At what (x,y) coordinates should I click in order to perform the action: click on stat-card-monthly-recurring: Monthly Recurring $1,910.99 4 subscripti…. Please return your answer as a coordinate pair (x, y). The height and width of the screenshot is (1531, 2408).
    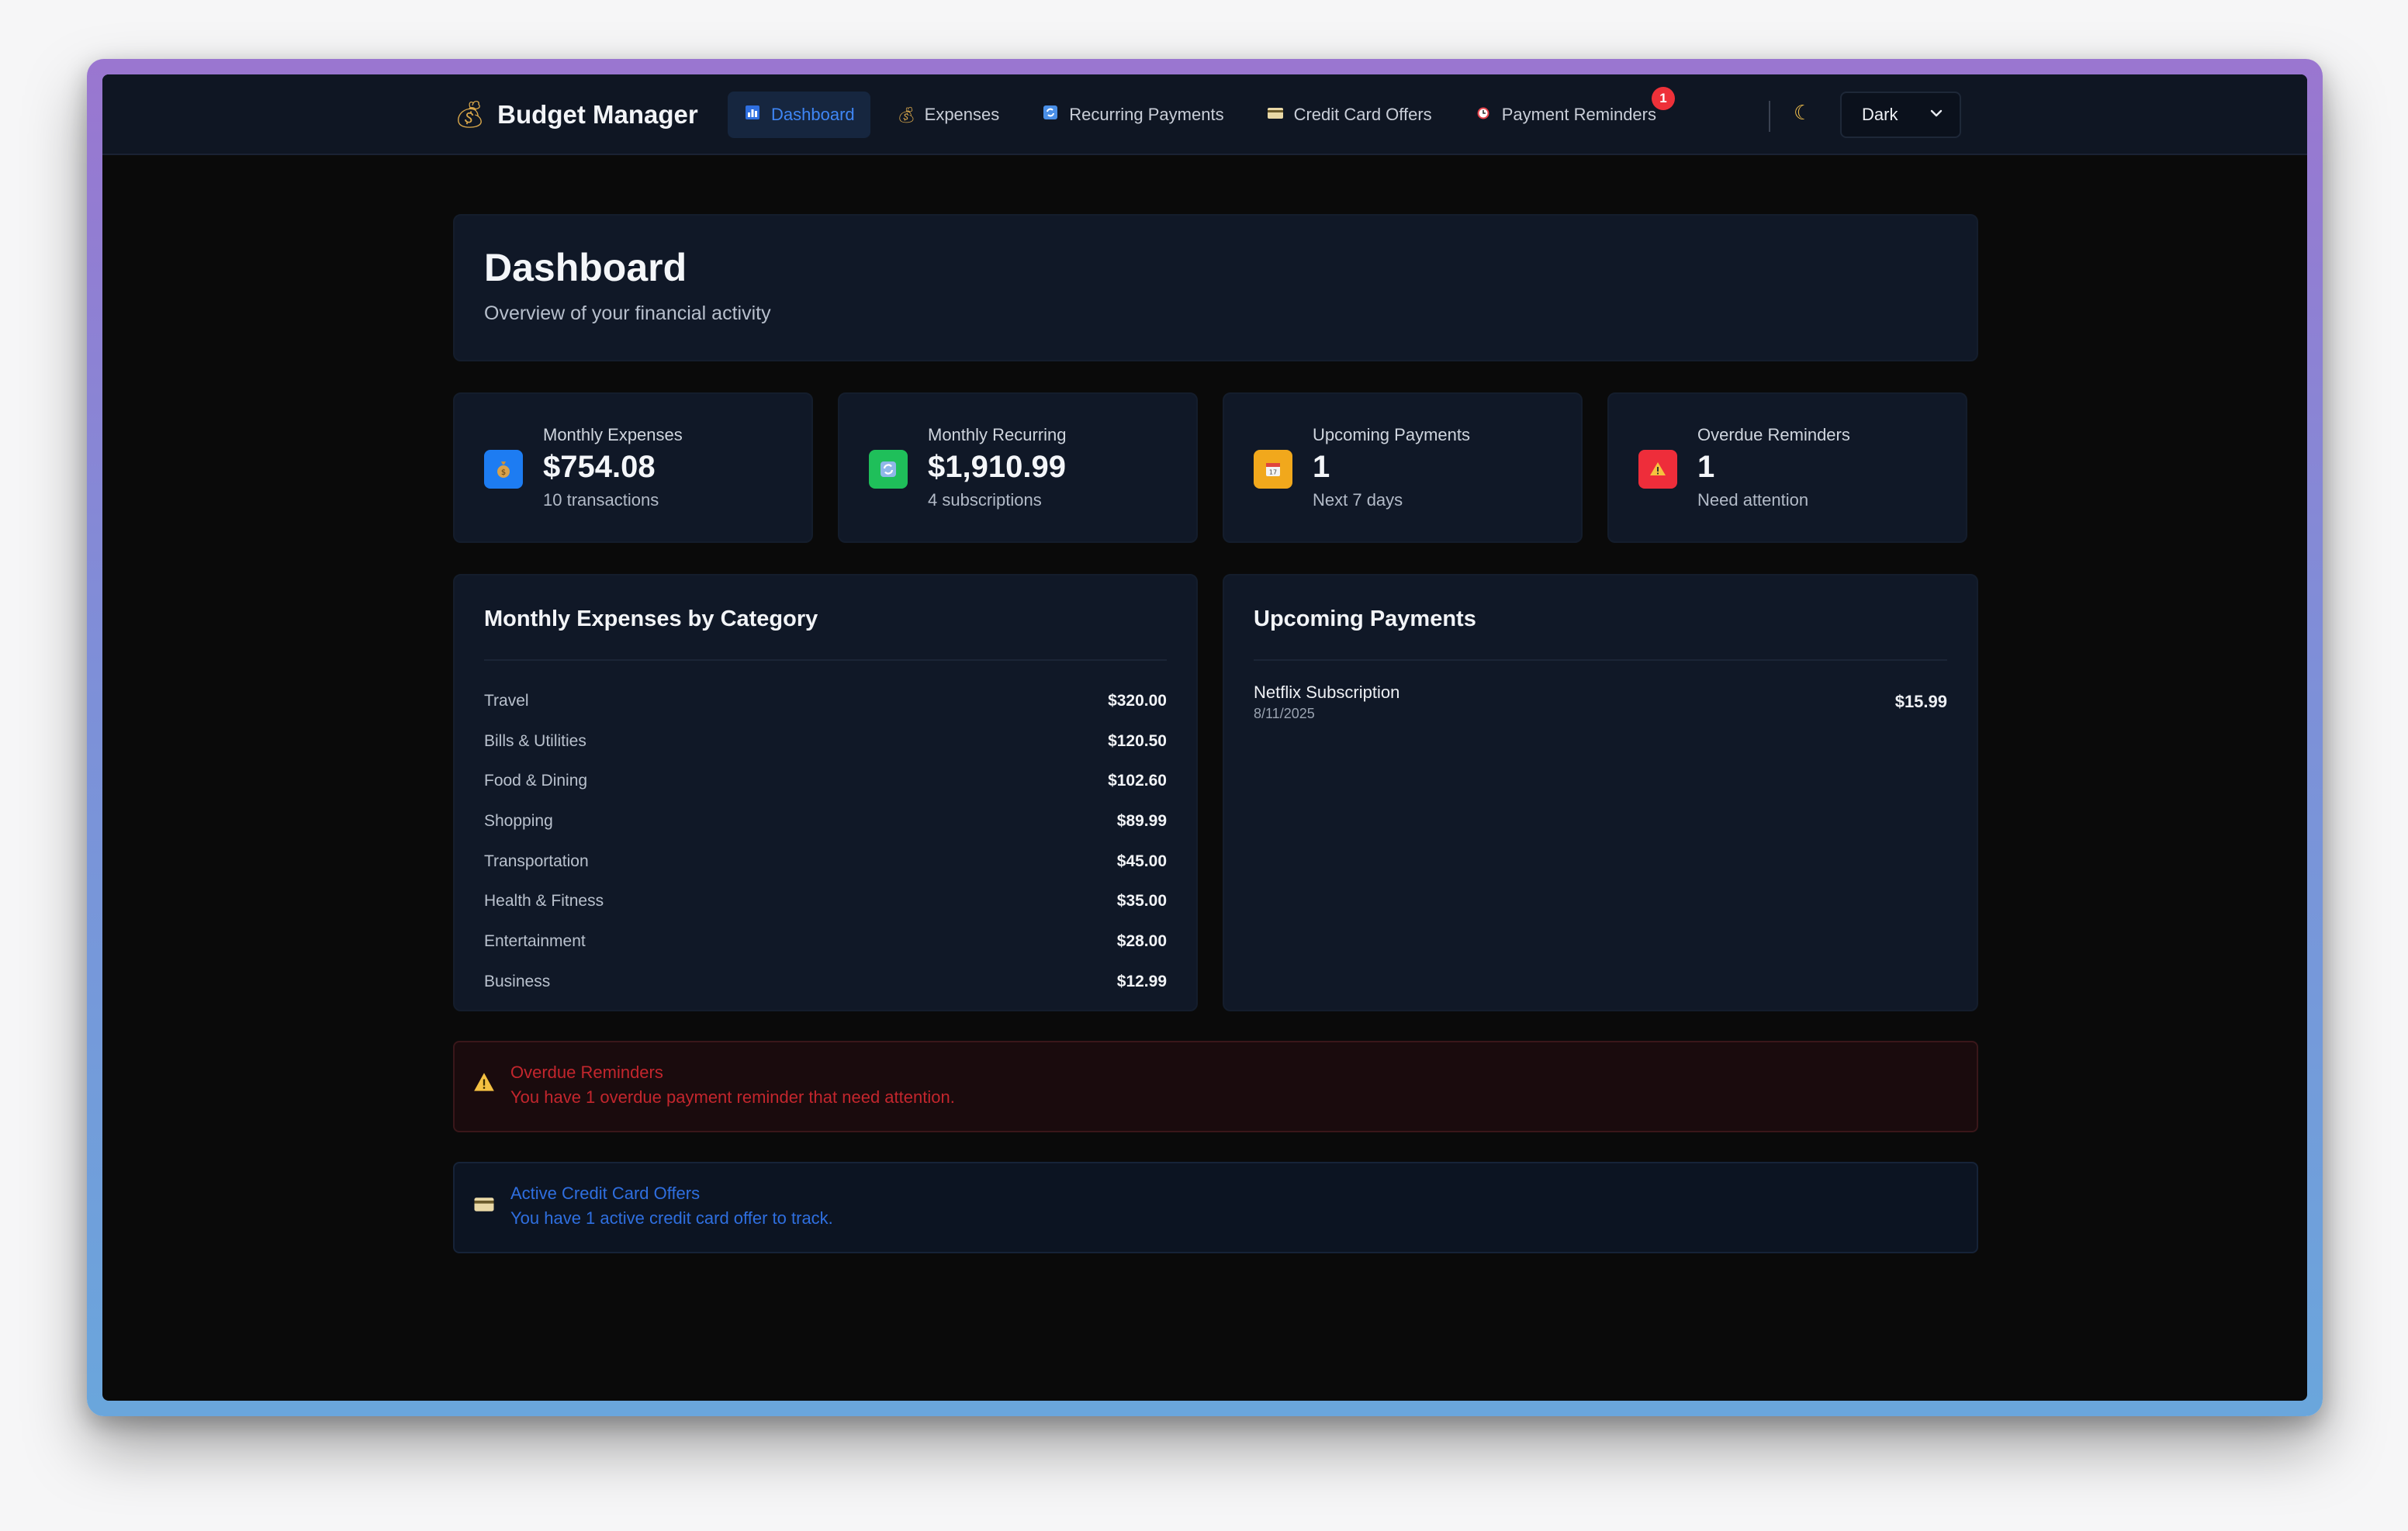
    Looking at the image, I should click on (1018, 467).